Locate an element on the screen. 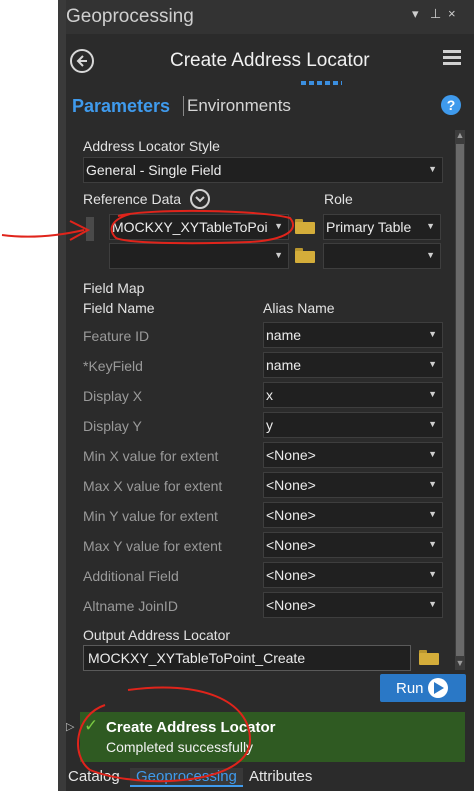 This screenshot has width=474, height=791. field-name: Display X is located at coordinates (113, 396).